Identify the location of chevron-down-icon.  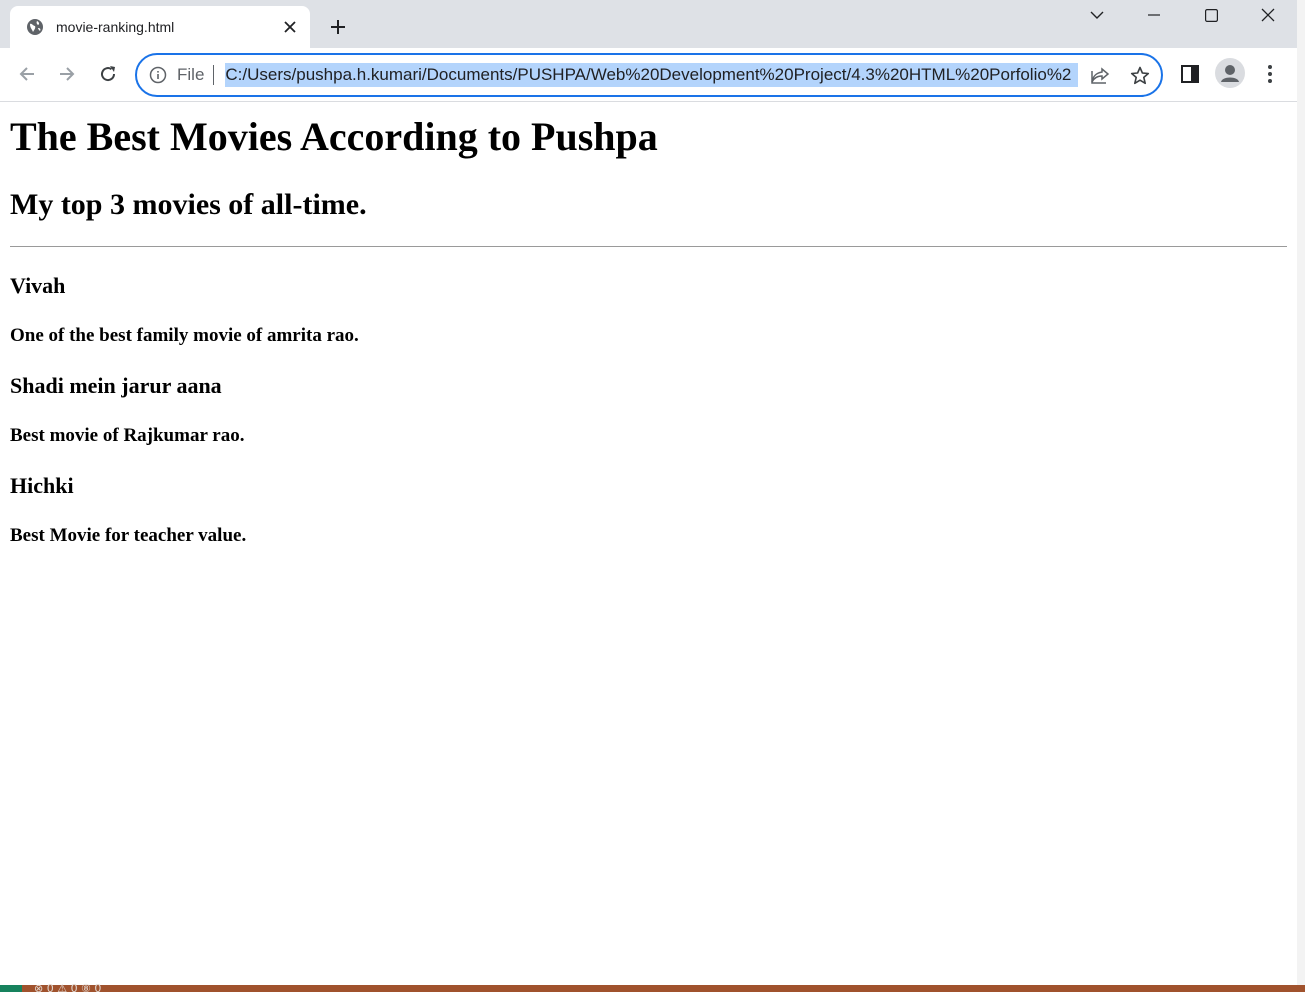
(1097, 15).